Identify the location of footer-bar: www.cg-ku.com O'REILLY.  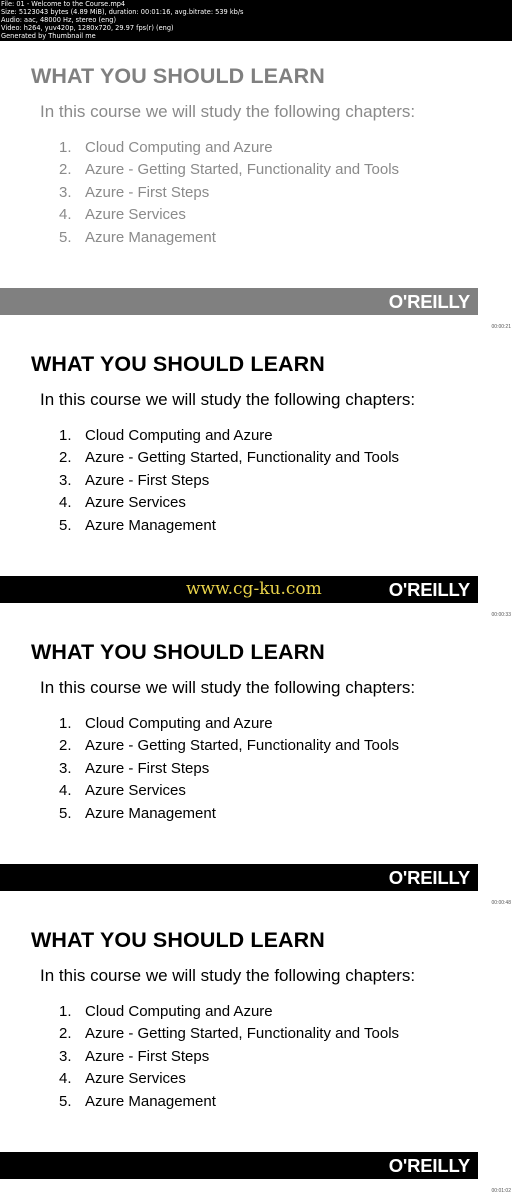
(239, 589).